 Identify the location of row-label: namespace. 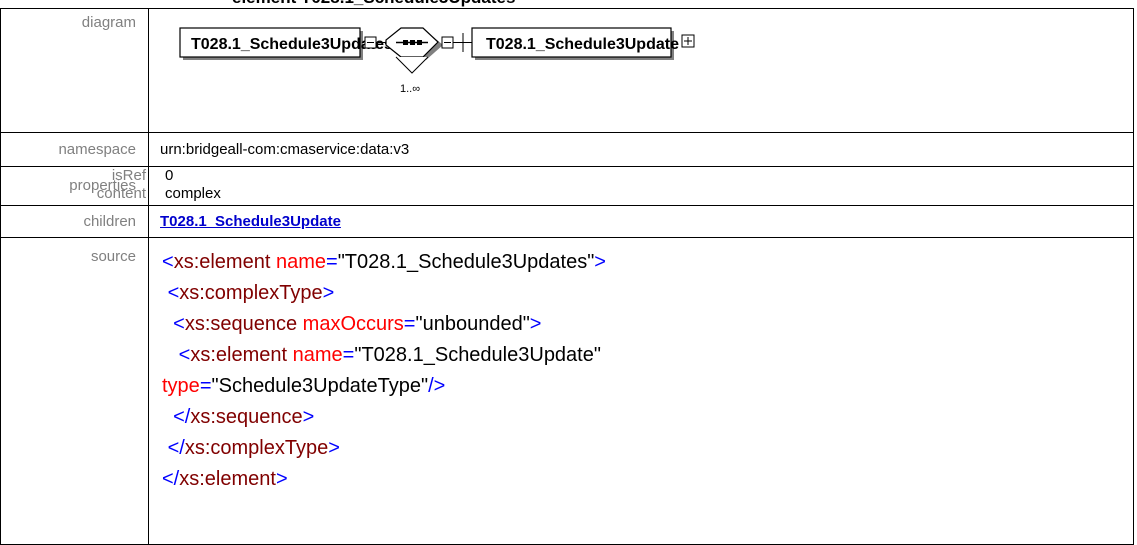
(74, 149).